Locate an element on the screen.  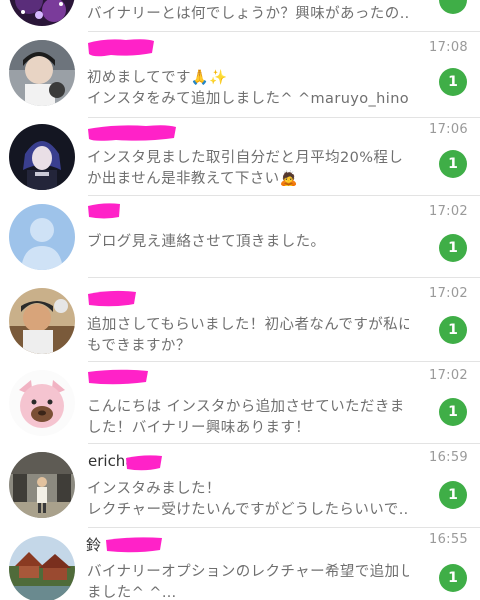
anime-character-avatar-icon is located at coordinates (42, 157).